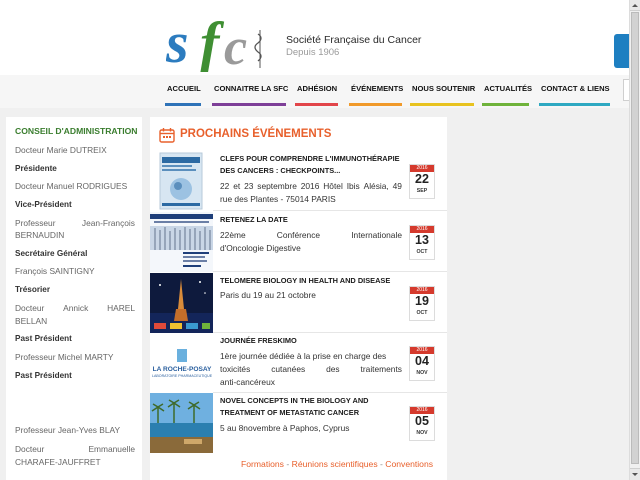 This screenshot has width=640, height=480. I want to click on member-name: Professeur Jean-Yves BLAY, so click(75, 430).